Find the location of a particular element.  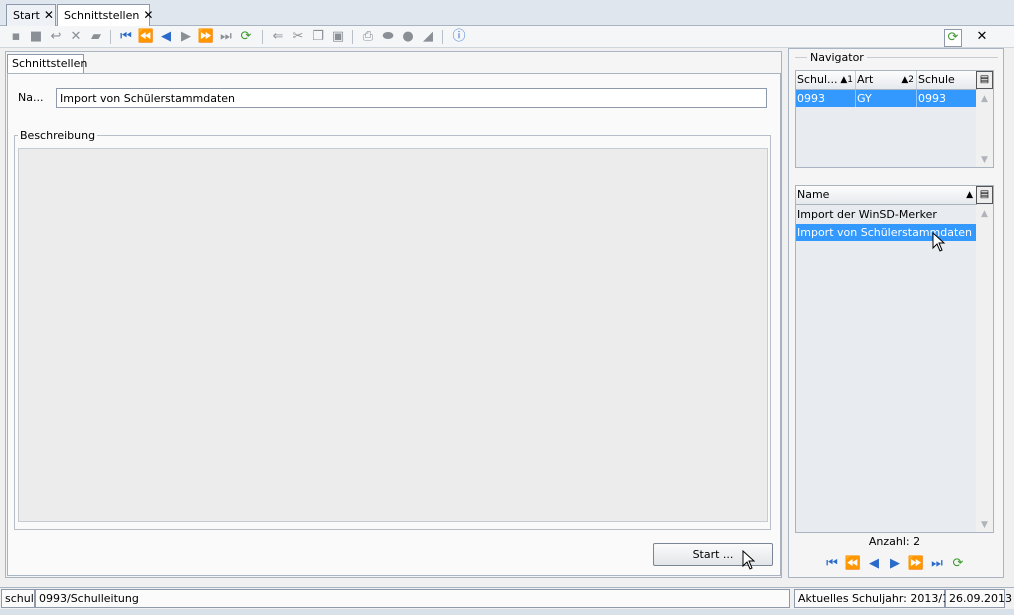

name-field is located at coordinates (411, 98).